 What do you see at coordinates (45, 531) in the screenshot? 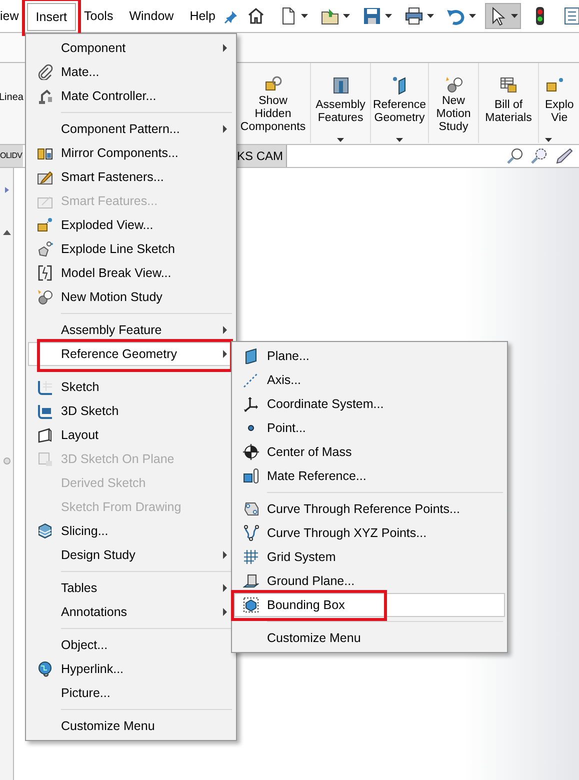
I see `slicing-icon` at bounding box center [45, 531].